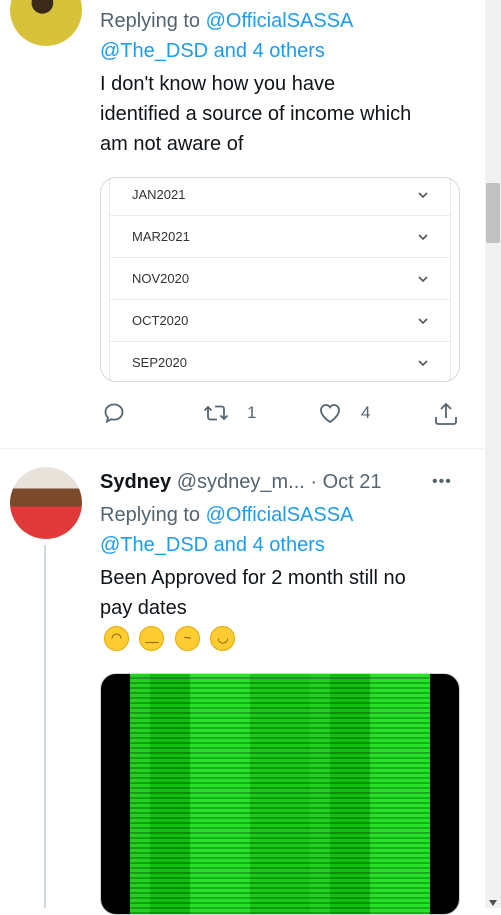 The width and height of the screenshot is (501, 915). I want to click on upside-down-face-icon: ◠, so click(116, 638).